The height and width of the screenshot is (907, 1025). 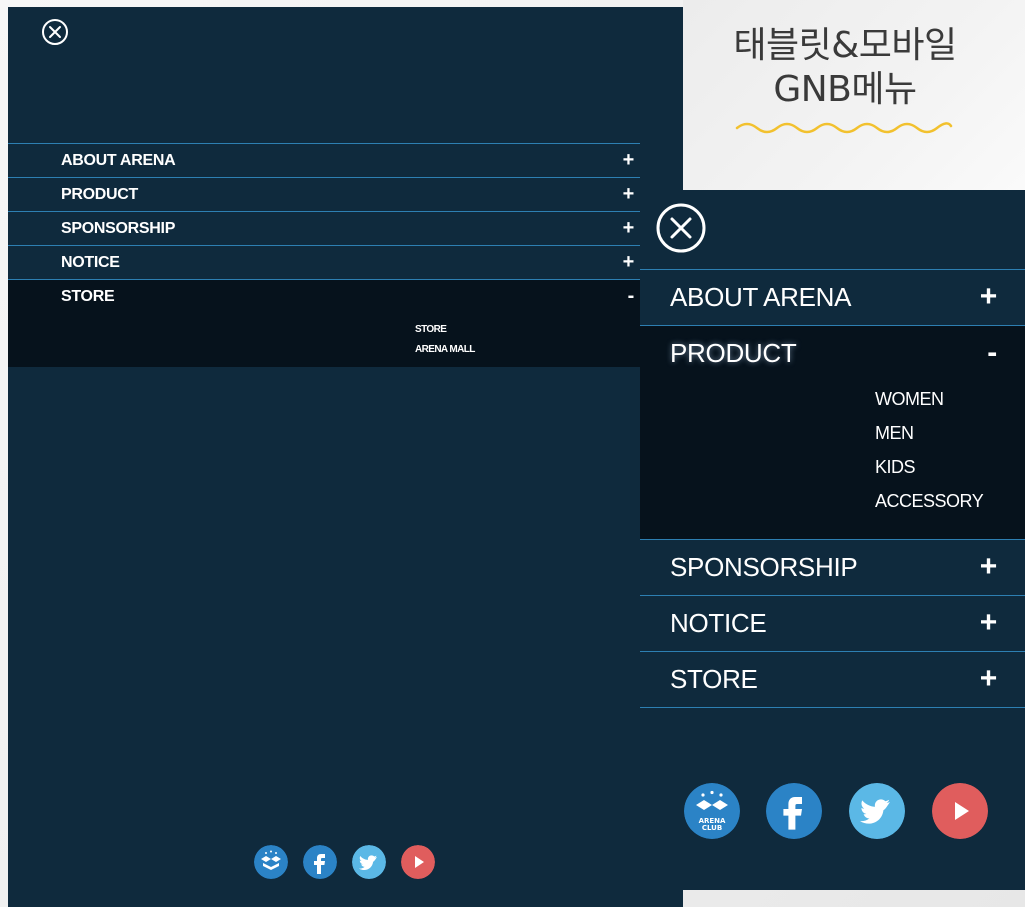 What do you see at coordinates (845, 68) in the screenshot?
I see `page-title: 태블릿&모바일 GNB메뉴` at bounding box center [845, 68].